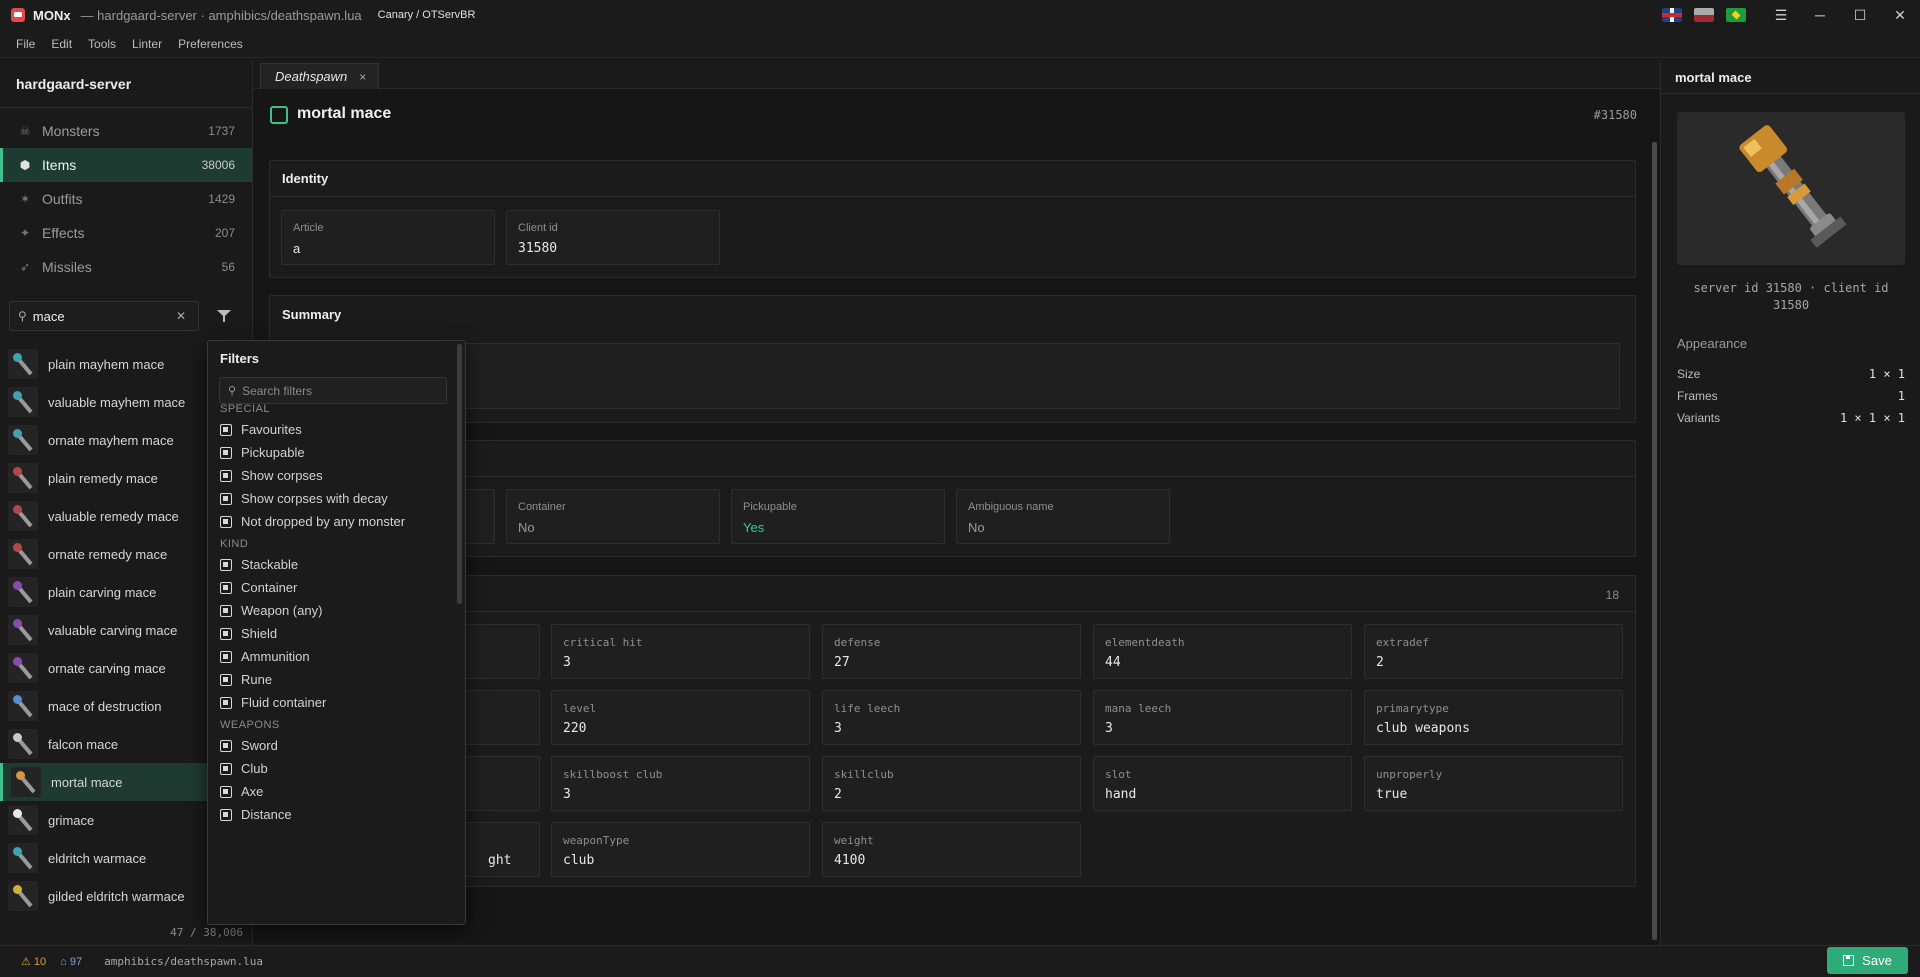 The height and width of the screenshot is (977, 1920). What do you see at coordinates (25, 233) in the screenshot?
I see `sparkle-icon: ✦` at bounding box center [25, 233].